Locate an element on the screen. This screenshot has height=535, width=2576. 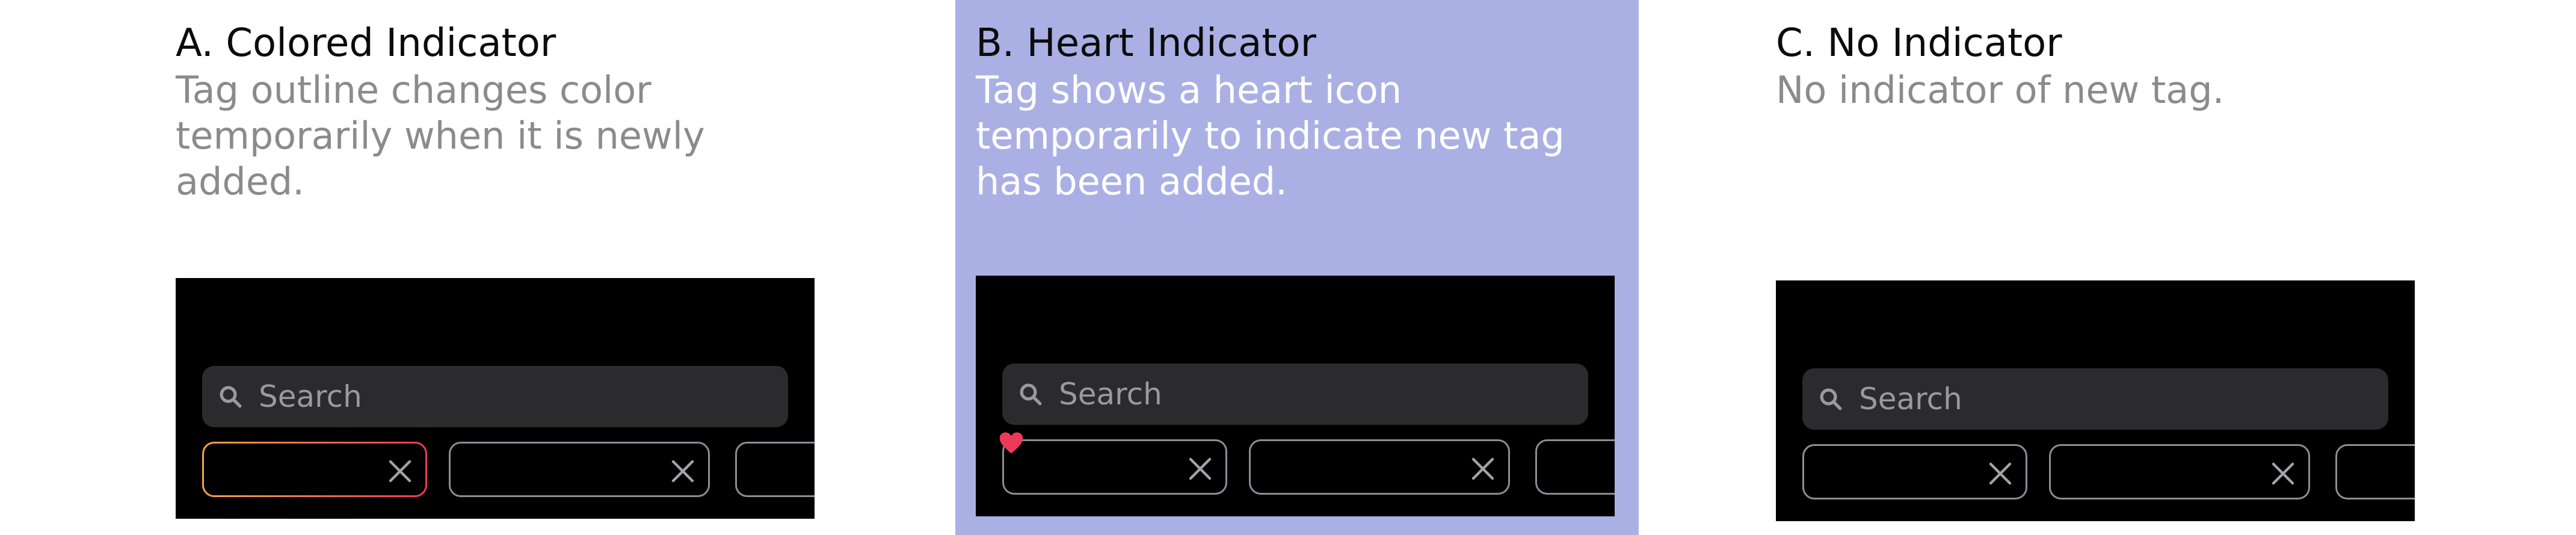
option-b-title: B. Heart Indicator is located at coordinates (1146, 43).